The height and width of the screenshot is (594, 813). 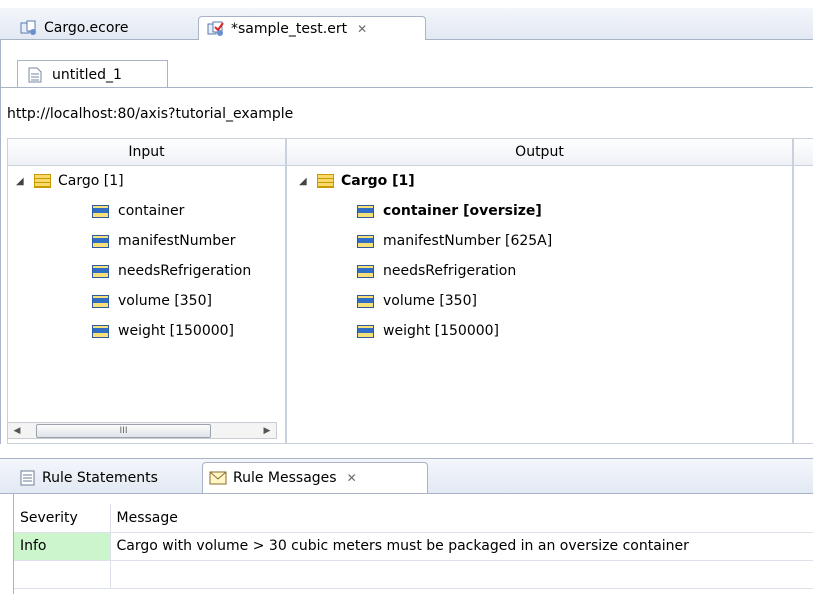 I want to click on tree-node-attribute: container, so click(x=138, y=211).